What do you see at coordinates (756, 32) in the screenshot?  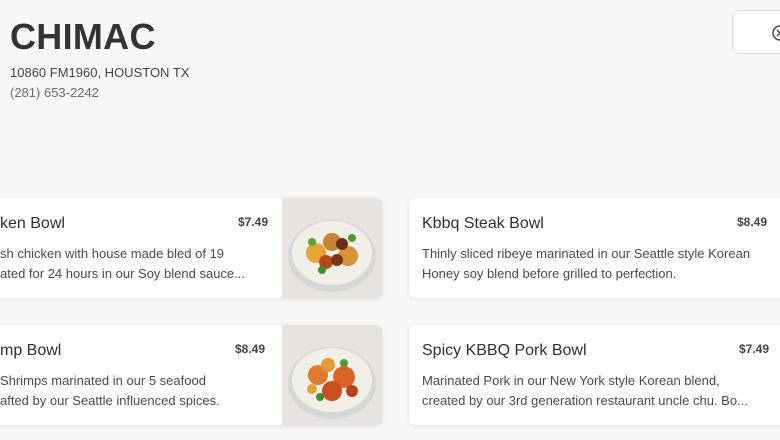 I see `top-right-button` at bounding box center [756, 32].